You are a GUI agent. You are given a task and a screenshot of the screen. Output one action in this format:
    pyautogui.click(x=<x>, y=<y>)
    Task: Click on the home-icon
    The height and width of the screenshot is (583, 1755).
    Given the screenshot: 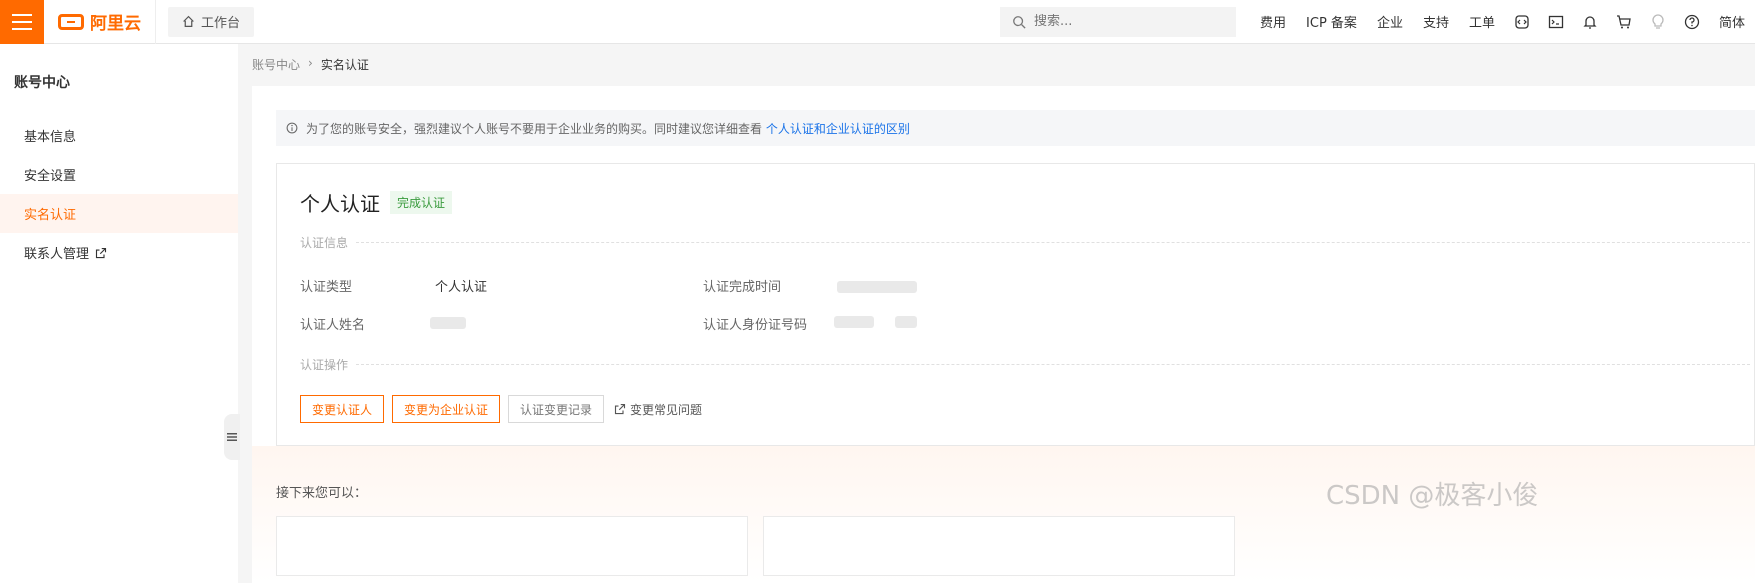 What is the action you would take?
    pyautogui.click(x=188, y=21)
    